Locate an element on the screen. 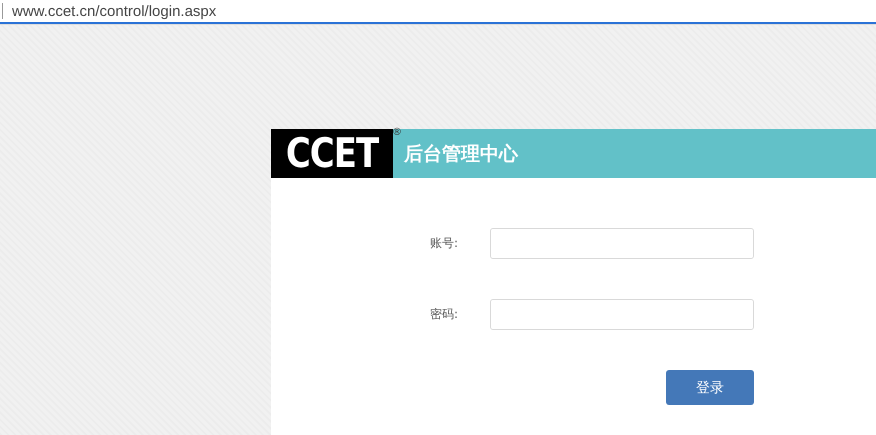 The image size is (876, 435). registered-mark: ® is located at coordinates (397, 132).